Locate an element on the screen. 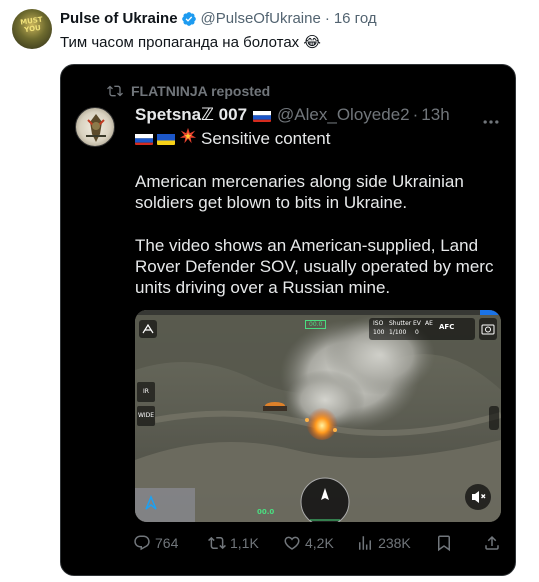  shutter-value: 1/100 is located at coordinates (398, 332).